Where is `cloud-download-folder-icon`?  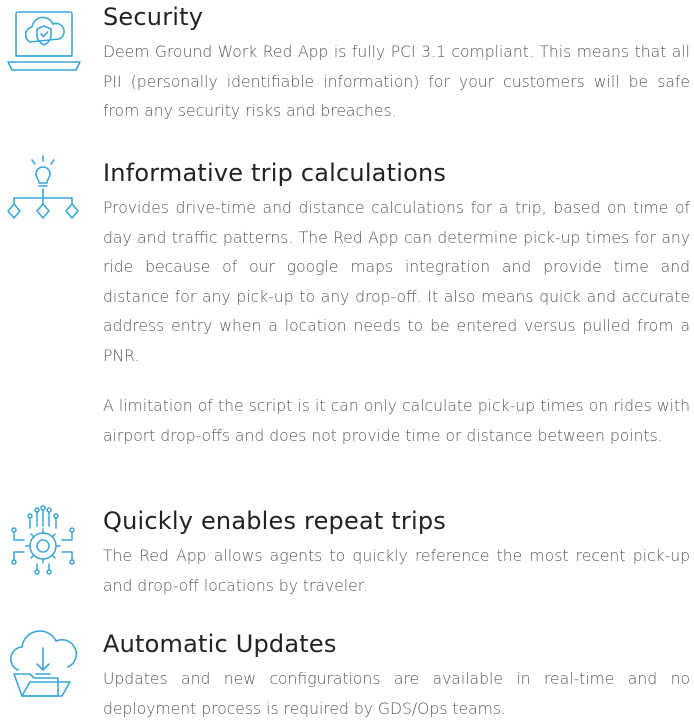
cloud-download-folder-icon is located at coordinates (43, 667).